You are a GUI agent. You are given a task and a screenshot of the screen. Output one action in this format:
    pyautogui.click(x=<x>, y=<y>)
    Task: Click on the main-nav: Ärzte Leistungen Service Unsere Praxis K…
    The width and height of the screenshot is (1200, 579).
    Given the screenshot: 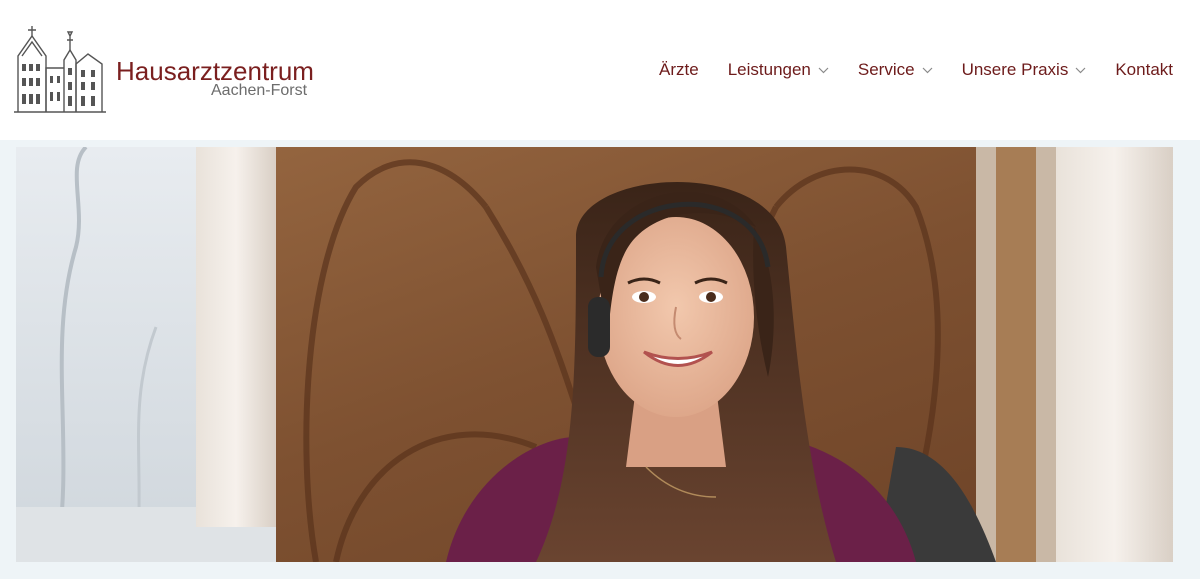 What is the action you would take?
    pyautogui.click(x=916, y=70)
    